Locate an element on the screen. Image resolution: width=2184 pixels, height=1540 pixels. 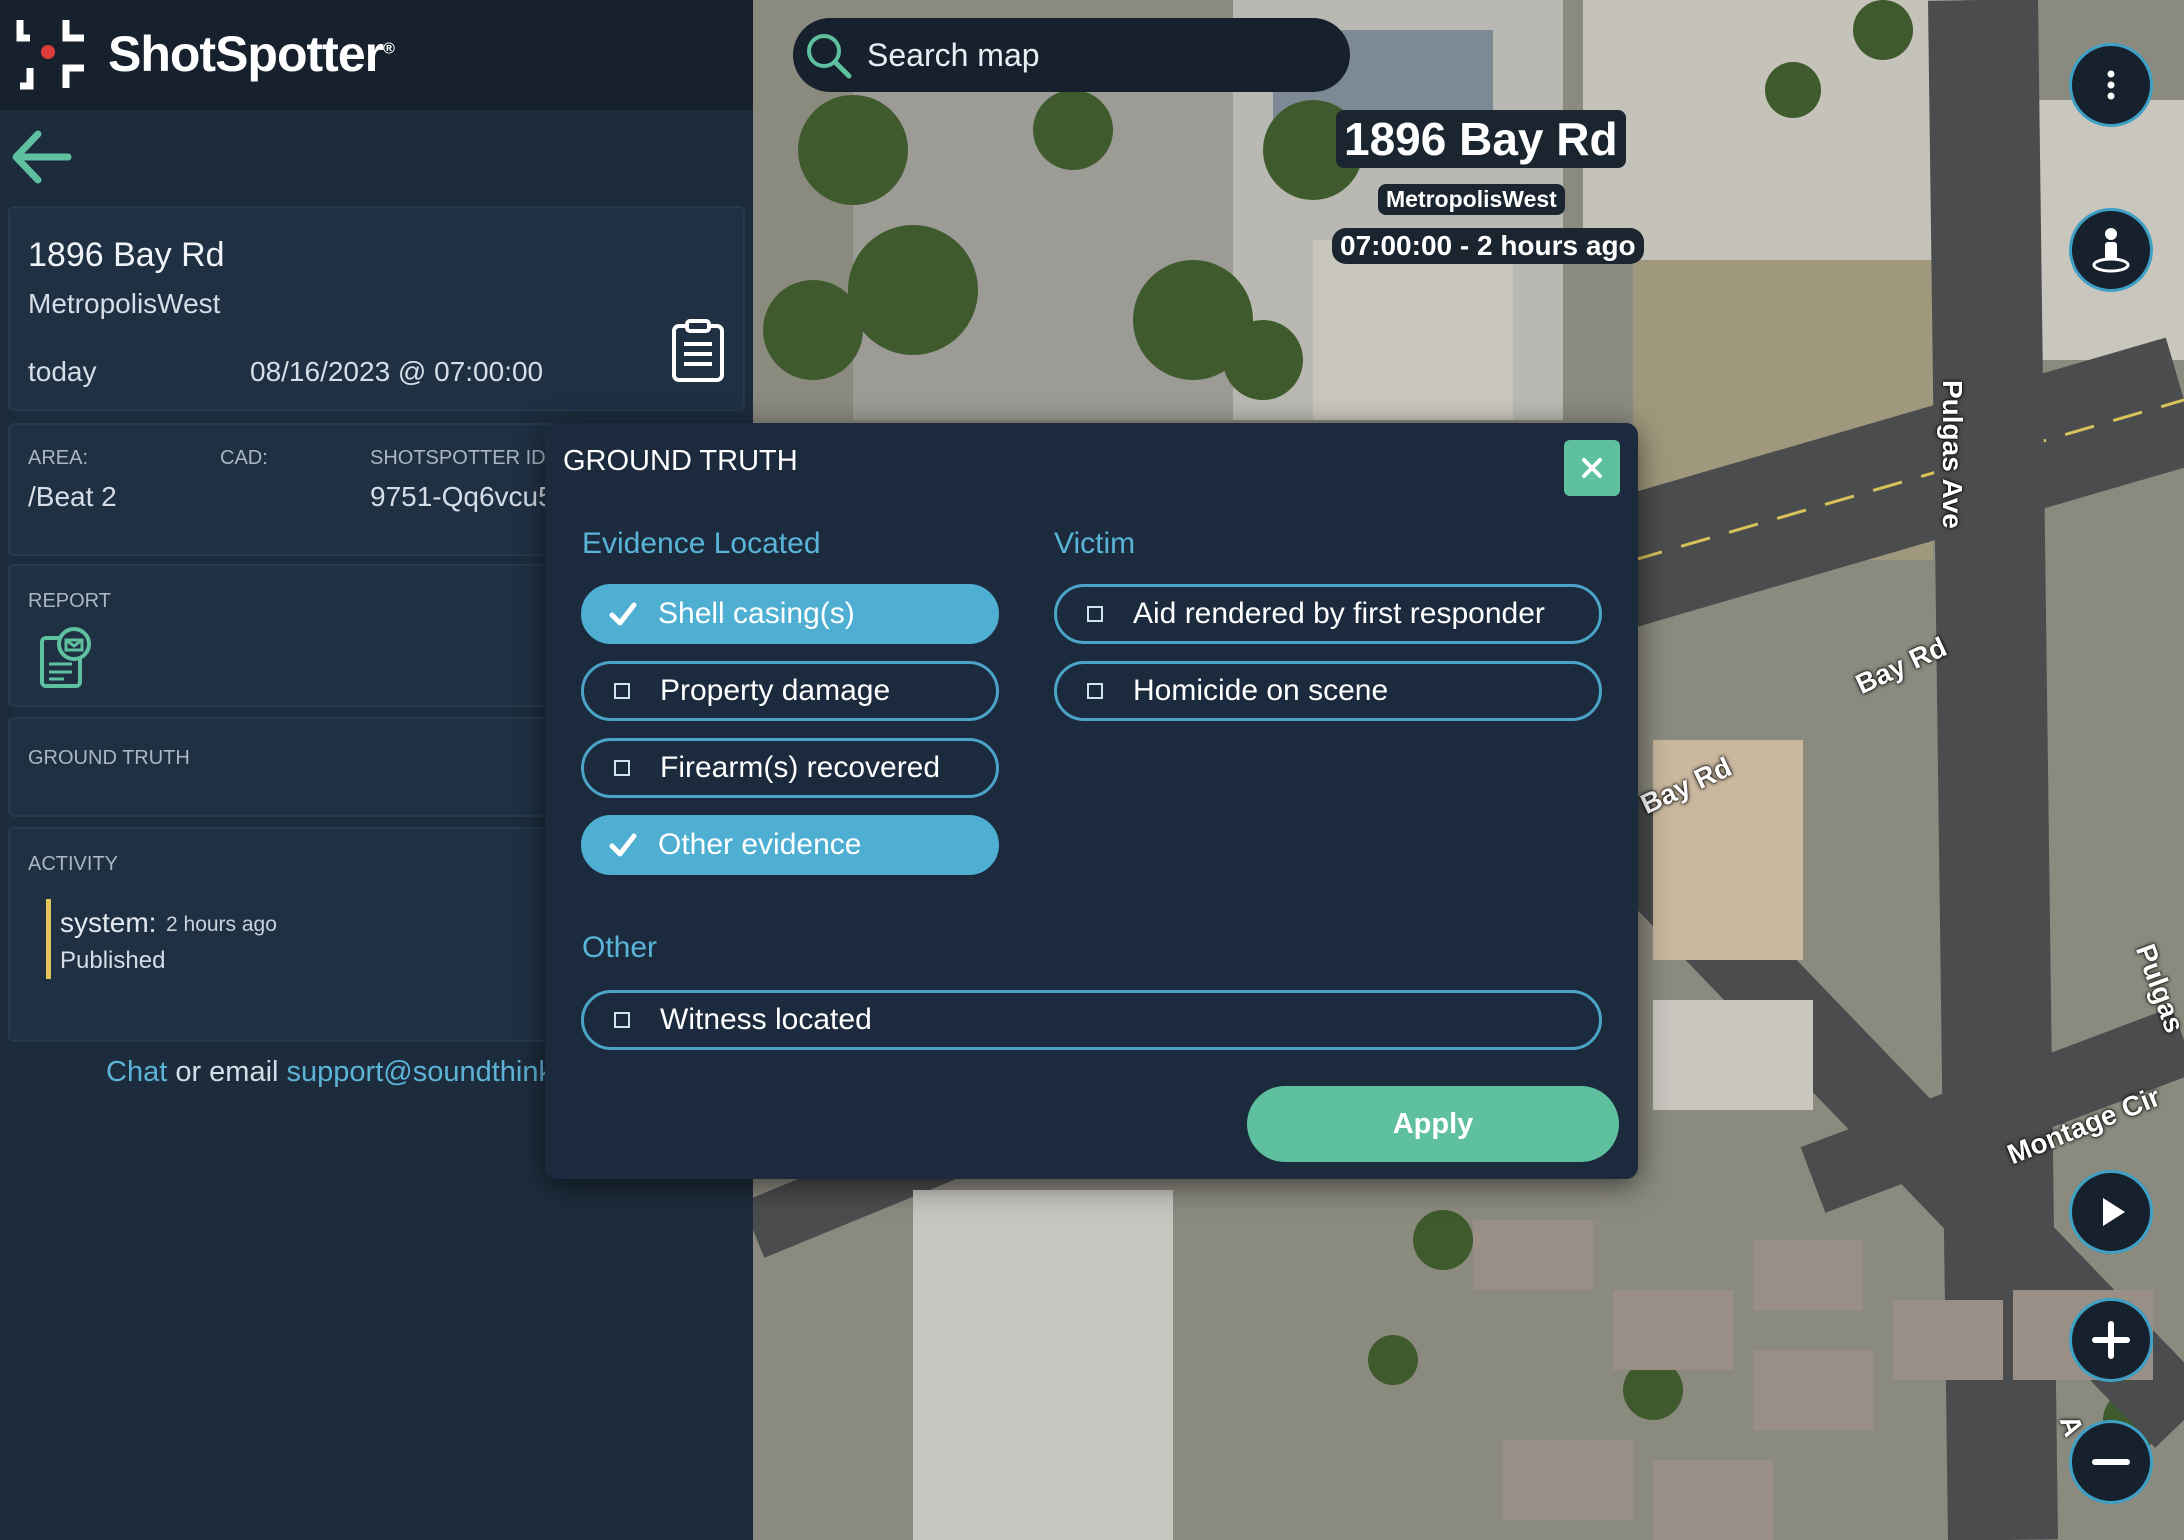
ground-truth-section-title: GROUND TRUTH is located at coordinates (109, 758).